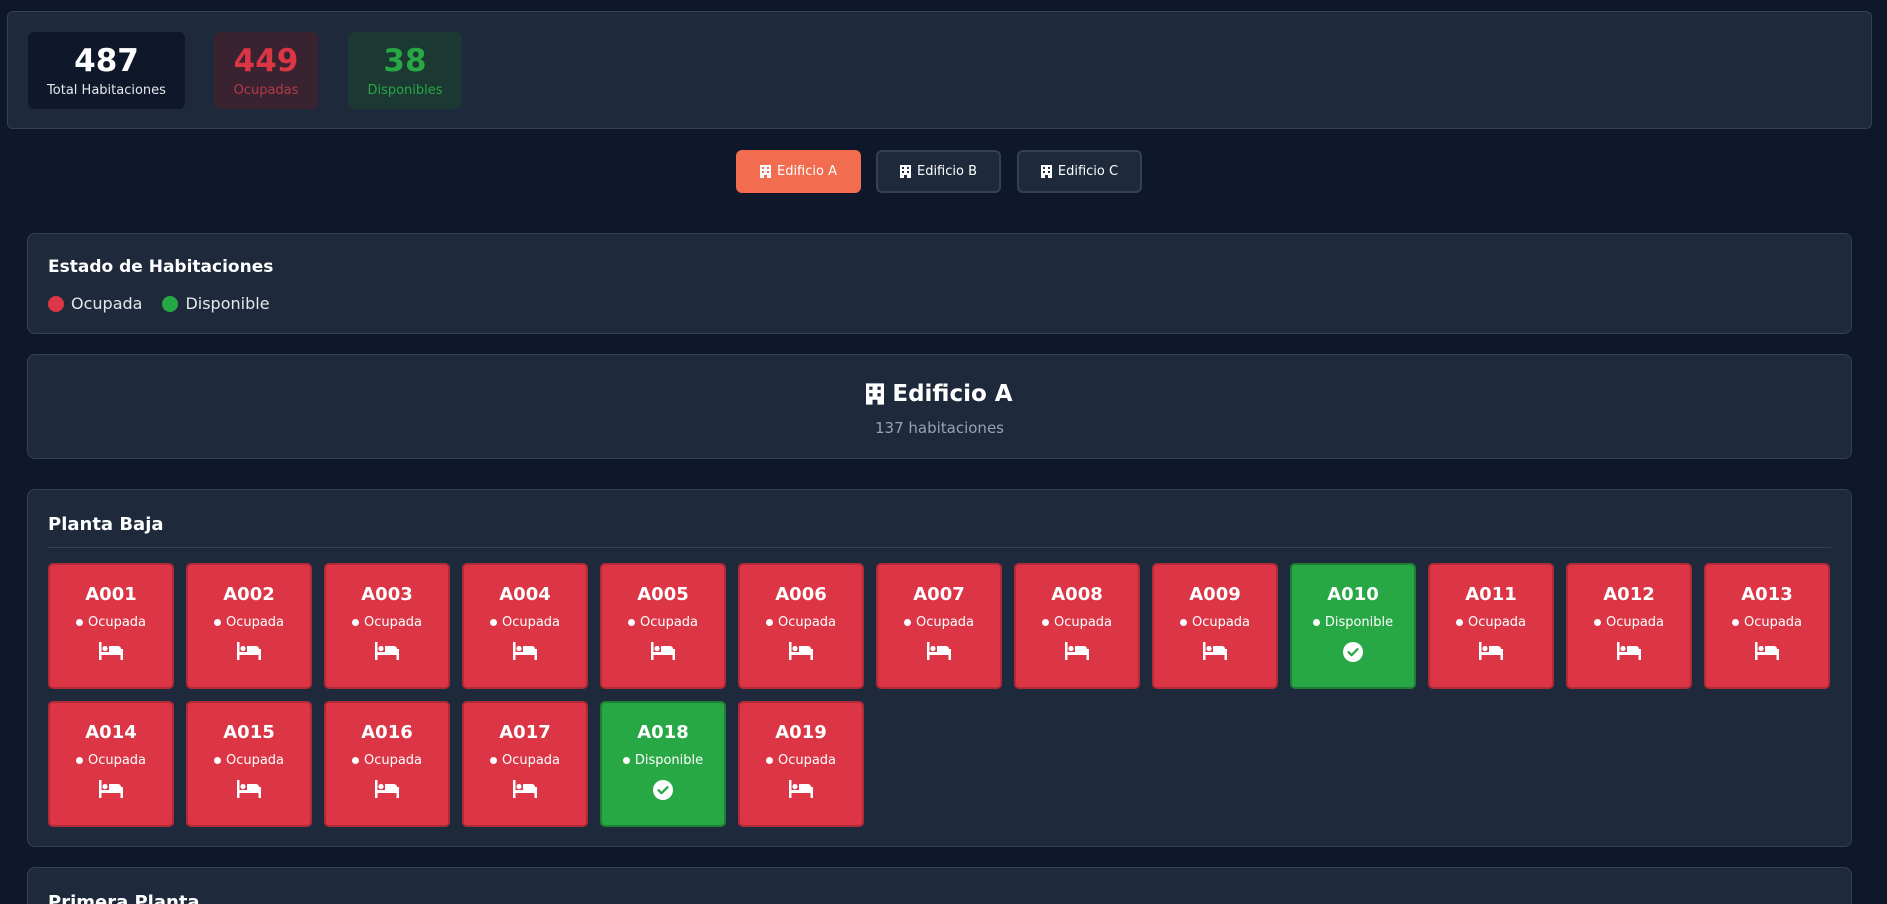 The width and height of the screenshot is (1887, 904). Describe the element at coordinates (663, 626) in the screenshot. I see `room-card-a005: A005 Ocupada` at that location.